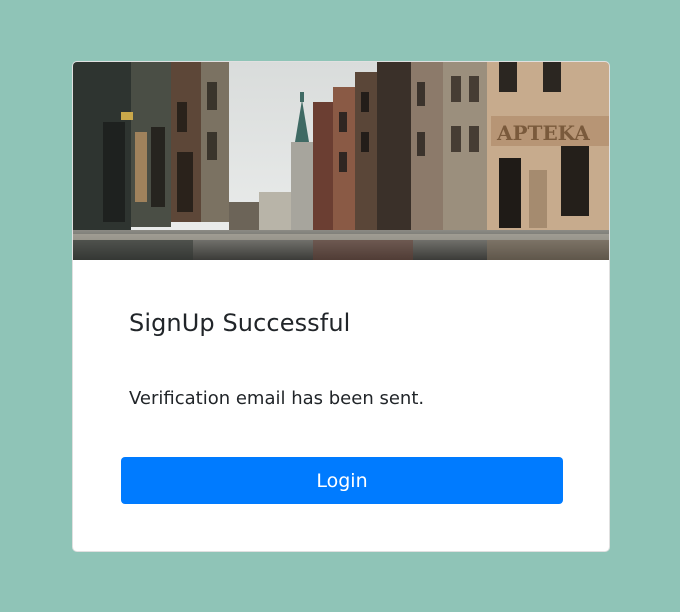  What do you see at coordinates (543, 133) in the screenshot?
I see `svg-text: APTEKA` at bounding box center [543, 133].